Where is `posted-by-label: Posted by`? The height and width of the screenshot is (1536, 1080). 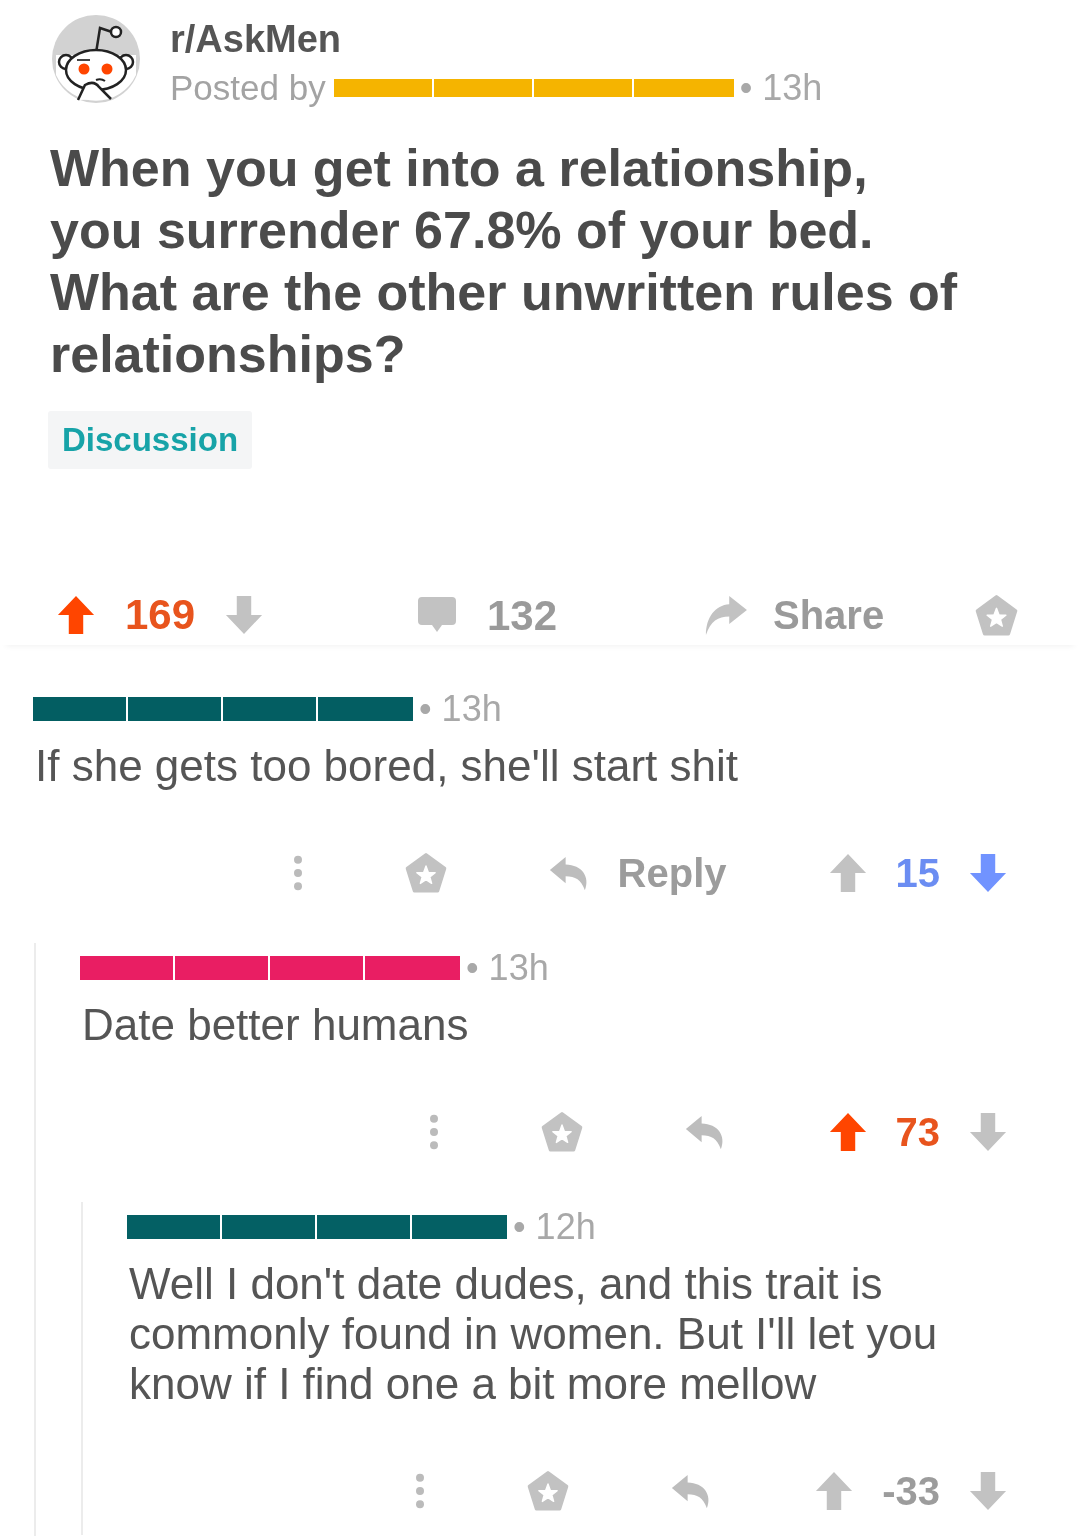
posted-by-label: Posted by is located at coordinates (248, 88).